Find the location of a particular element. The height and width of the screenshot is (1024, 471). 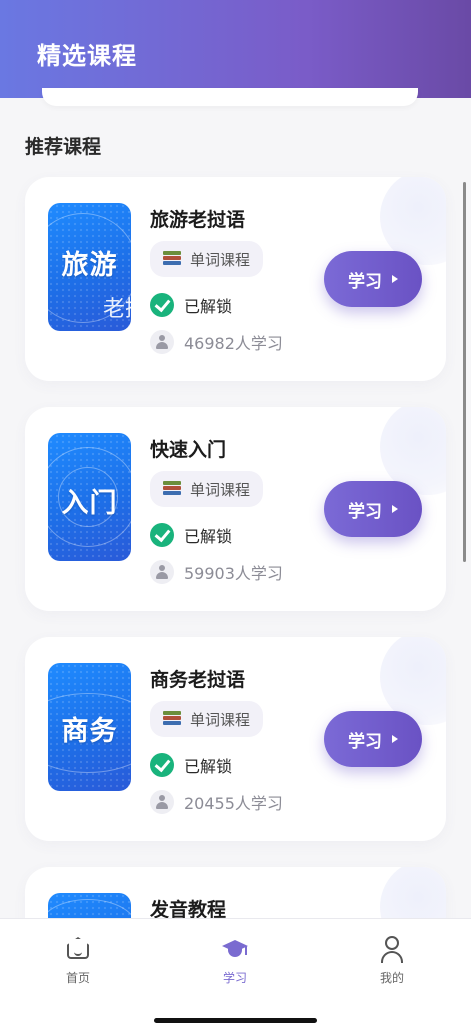

course-thumbnail: 入门 is located at coordinates (89, 497).